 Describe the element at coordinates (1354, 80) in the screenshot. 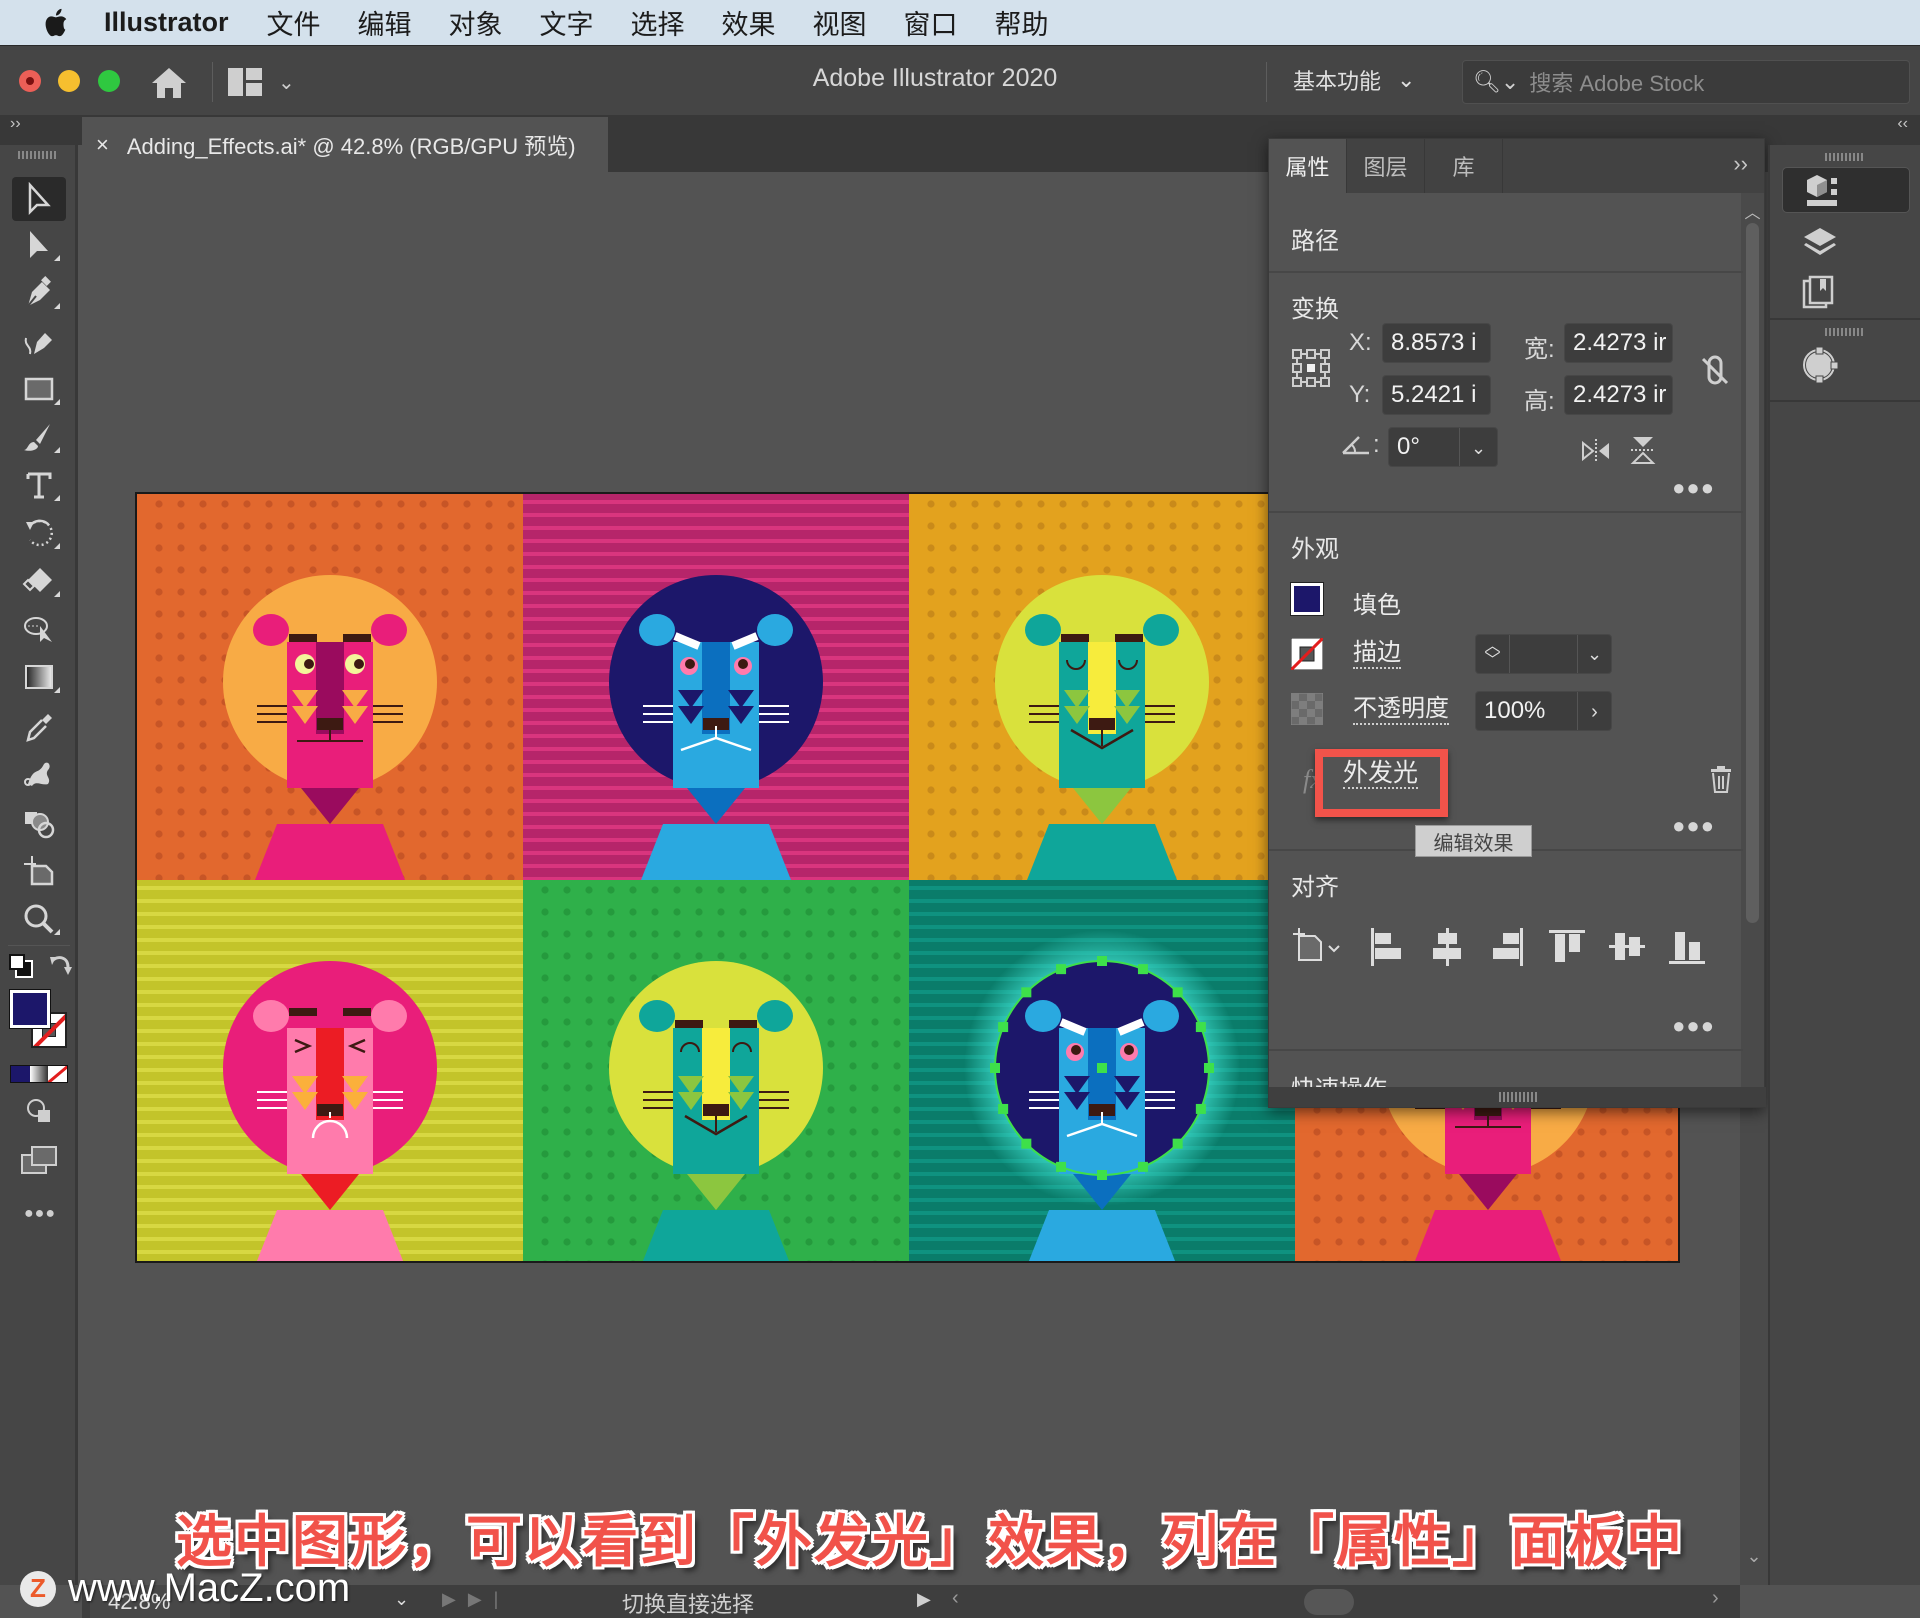

I see `workspace-switcher: 基本功能 ⌄` at that location.